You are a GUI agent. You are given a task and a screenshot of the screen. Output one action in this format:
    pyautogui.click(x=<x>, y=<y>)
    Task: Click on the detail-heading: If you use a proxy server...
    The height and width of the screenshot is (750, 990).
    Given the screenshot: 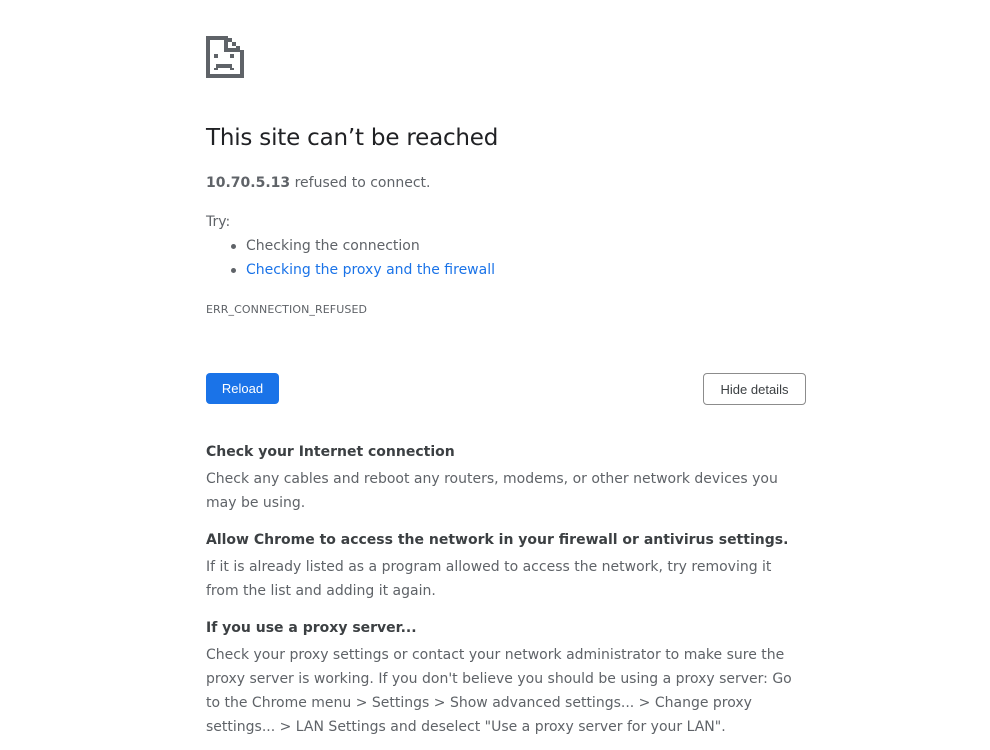 What is the action you would take?
    pyautogui.click(x=311, y=628)
    